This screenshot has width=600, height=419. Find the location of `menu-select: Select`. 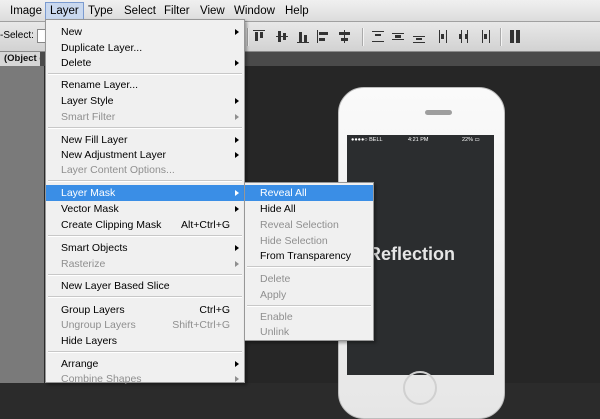

menu-select: Select is located at coordinates (140, 11).